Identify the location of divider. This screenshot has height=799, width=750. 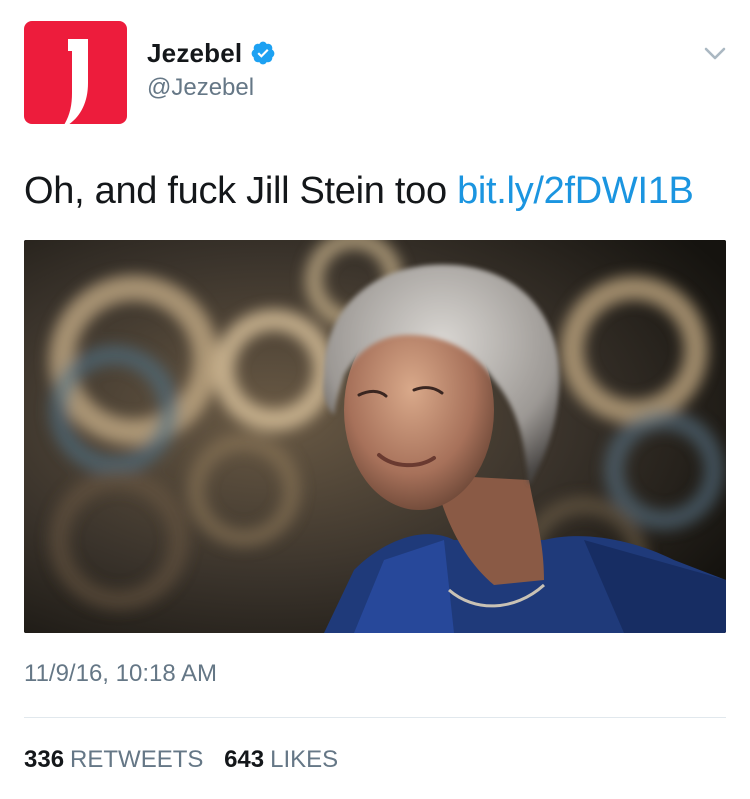
(375, 717).